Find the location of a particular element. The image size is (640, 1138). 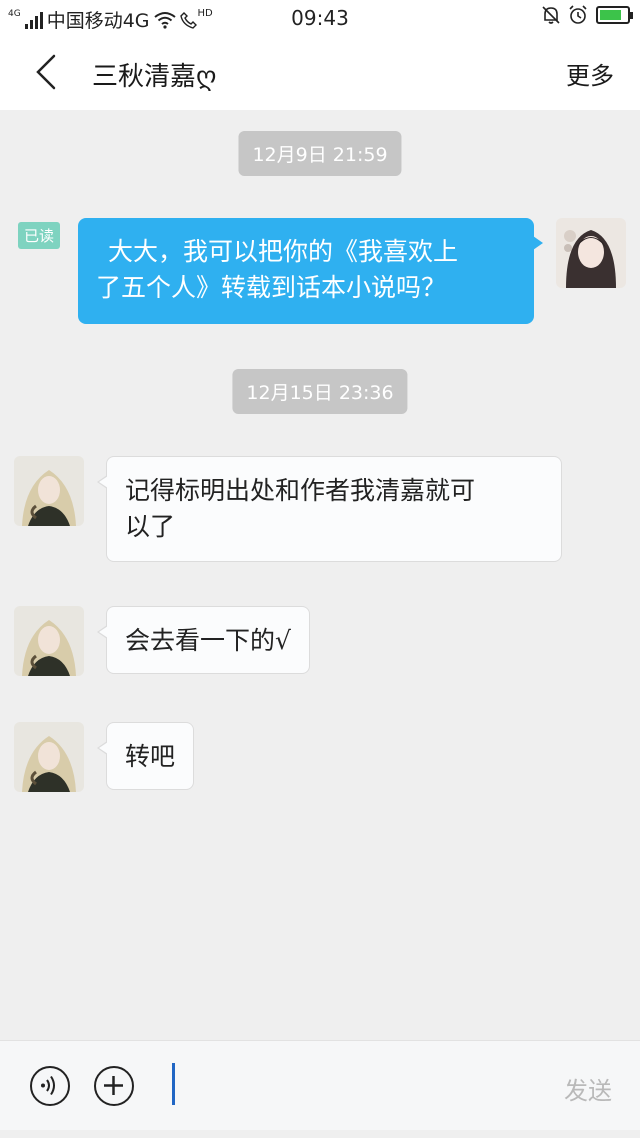

page-title: 三秋清嘉ღ is located at coordinates (154, 77).